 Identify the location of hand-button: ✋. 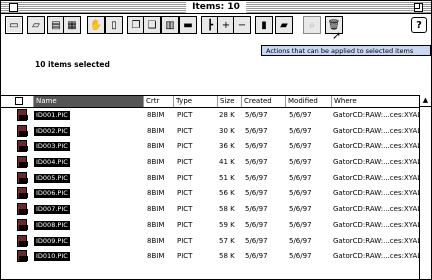
(96, 25).